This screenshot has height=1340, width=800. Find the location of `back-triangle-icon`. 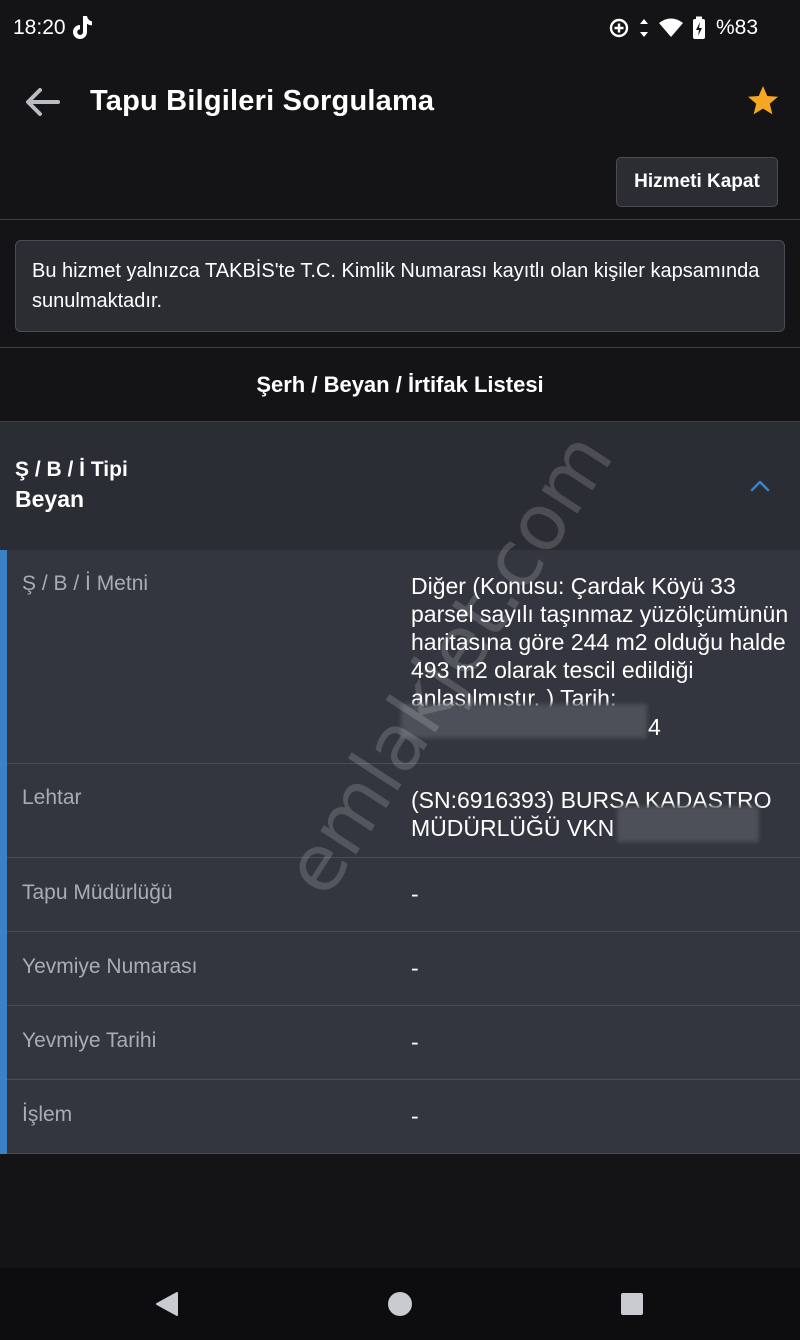

back-triangle-icon is located at coordinates (167, 1304).